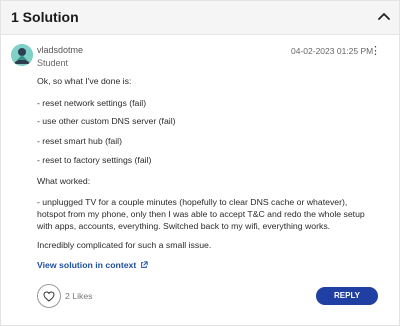  Describe the element at coordinates (94, 160) in the screenshot. I see `post-paragraph: - reset to factory settings (fail)` at that location.